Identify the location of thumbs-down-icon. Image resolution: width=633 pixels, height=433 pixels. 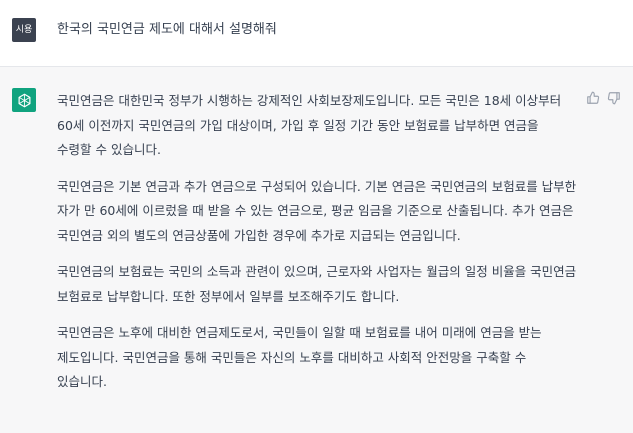
(613, 98).